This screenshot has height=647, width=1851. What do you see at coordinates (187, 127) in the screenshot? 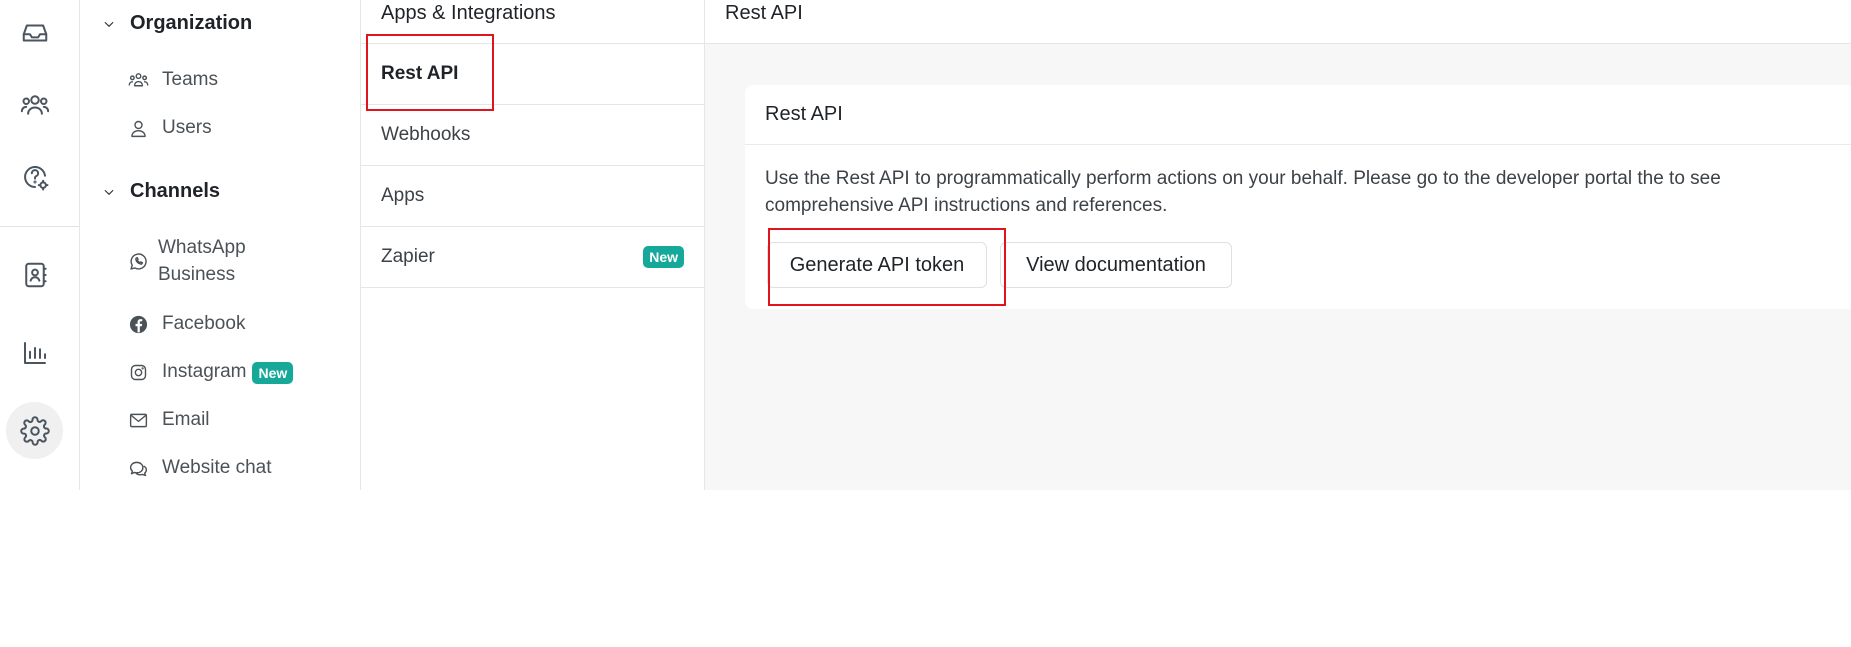
I see `nav-item-label: Users` at bounding box center [187, 127].